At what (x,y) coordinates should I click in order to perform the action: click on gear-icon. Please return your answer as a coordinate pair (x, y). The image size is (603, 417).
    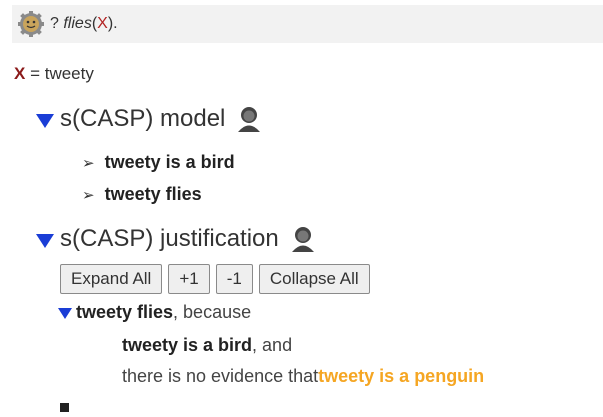
    Looking at the image, I should click on (31, 24).